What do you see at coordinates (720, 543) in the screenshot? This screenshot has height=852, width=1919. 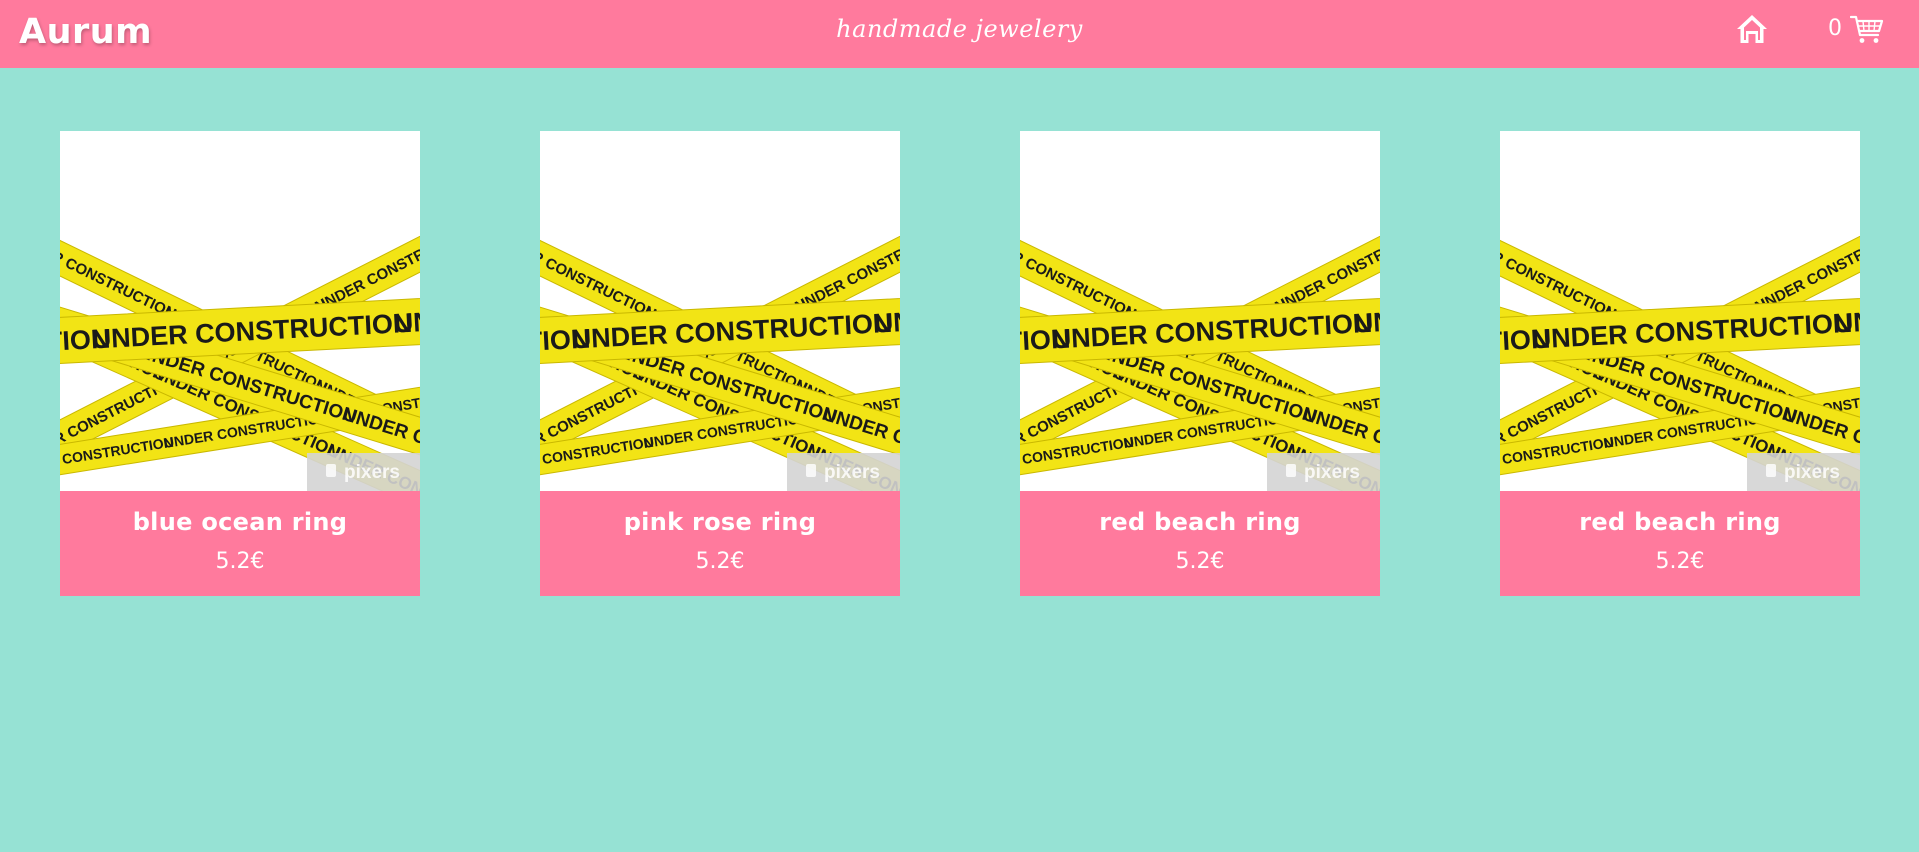 I see `product-info: pink rose ring 5.2€` at bounding box center [720, 543].